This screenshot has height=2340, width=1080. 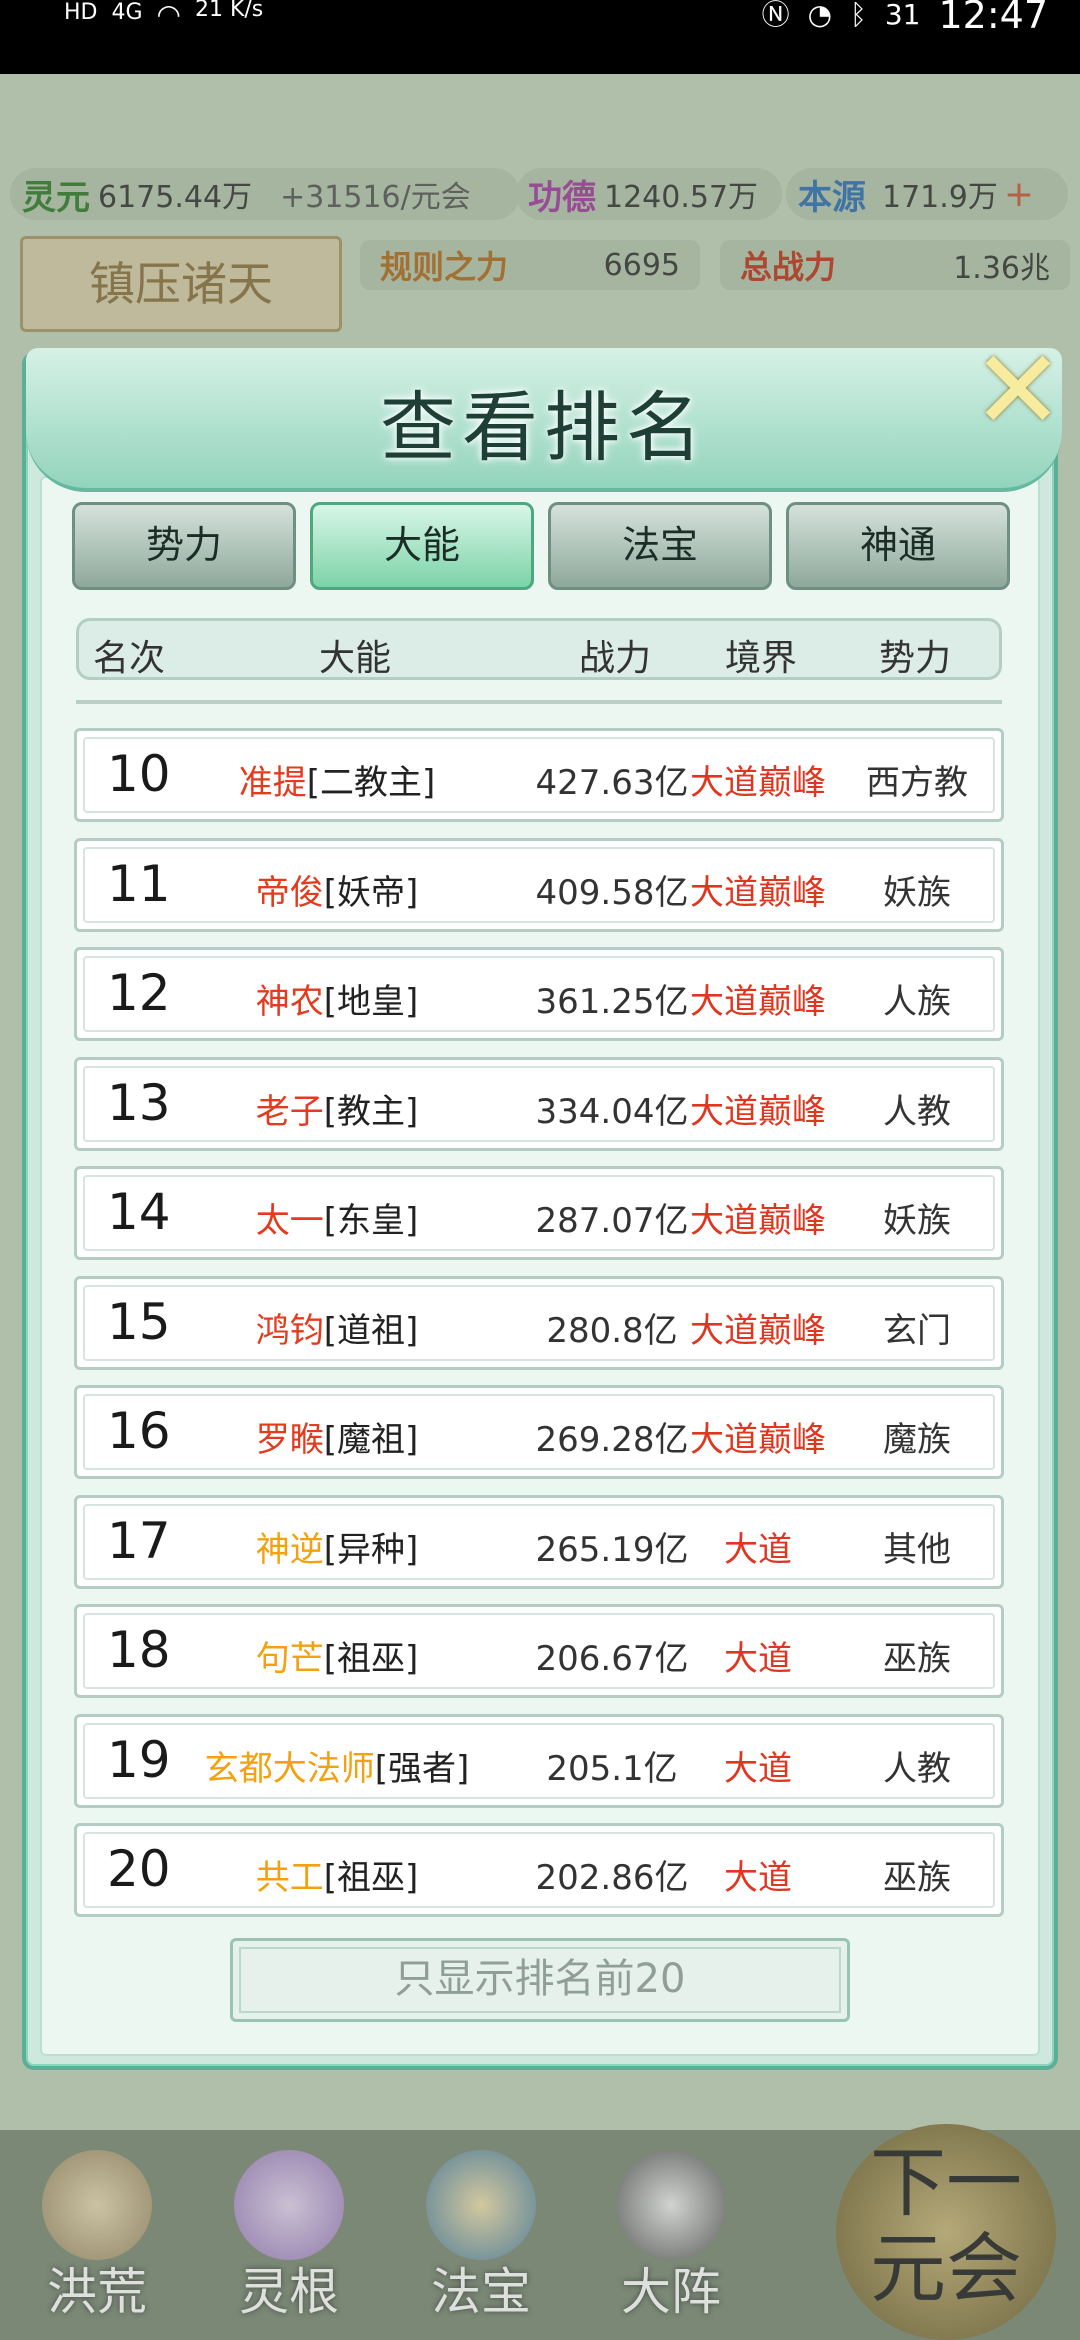 I want to click on wifi-icon: ◠, so click(x=168, y=15).